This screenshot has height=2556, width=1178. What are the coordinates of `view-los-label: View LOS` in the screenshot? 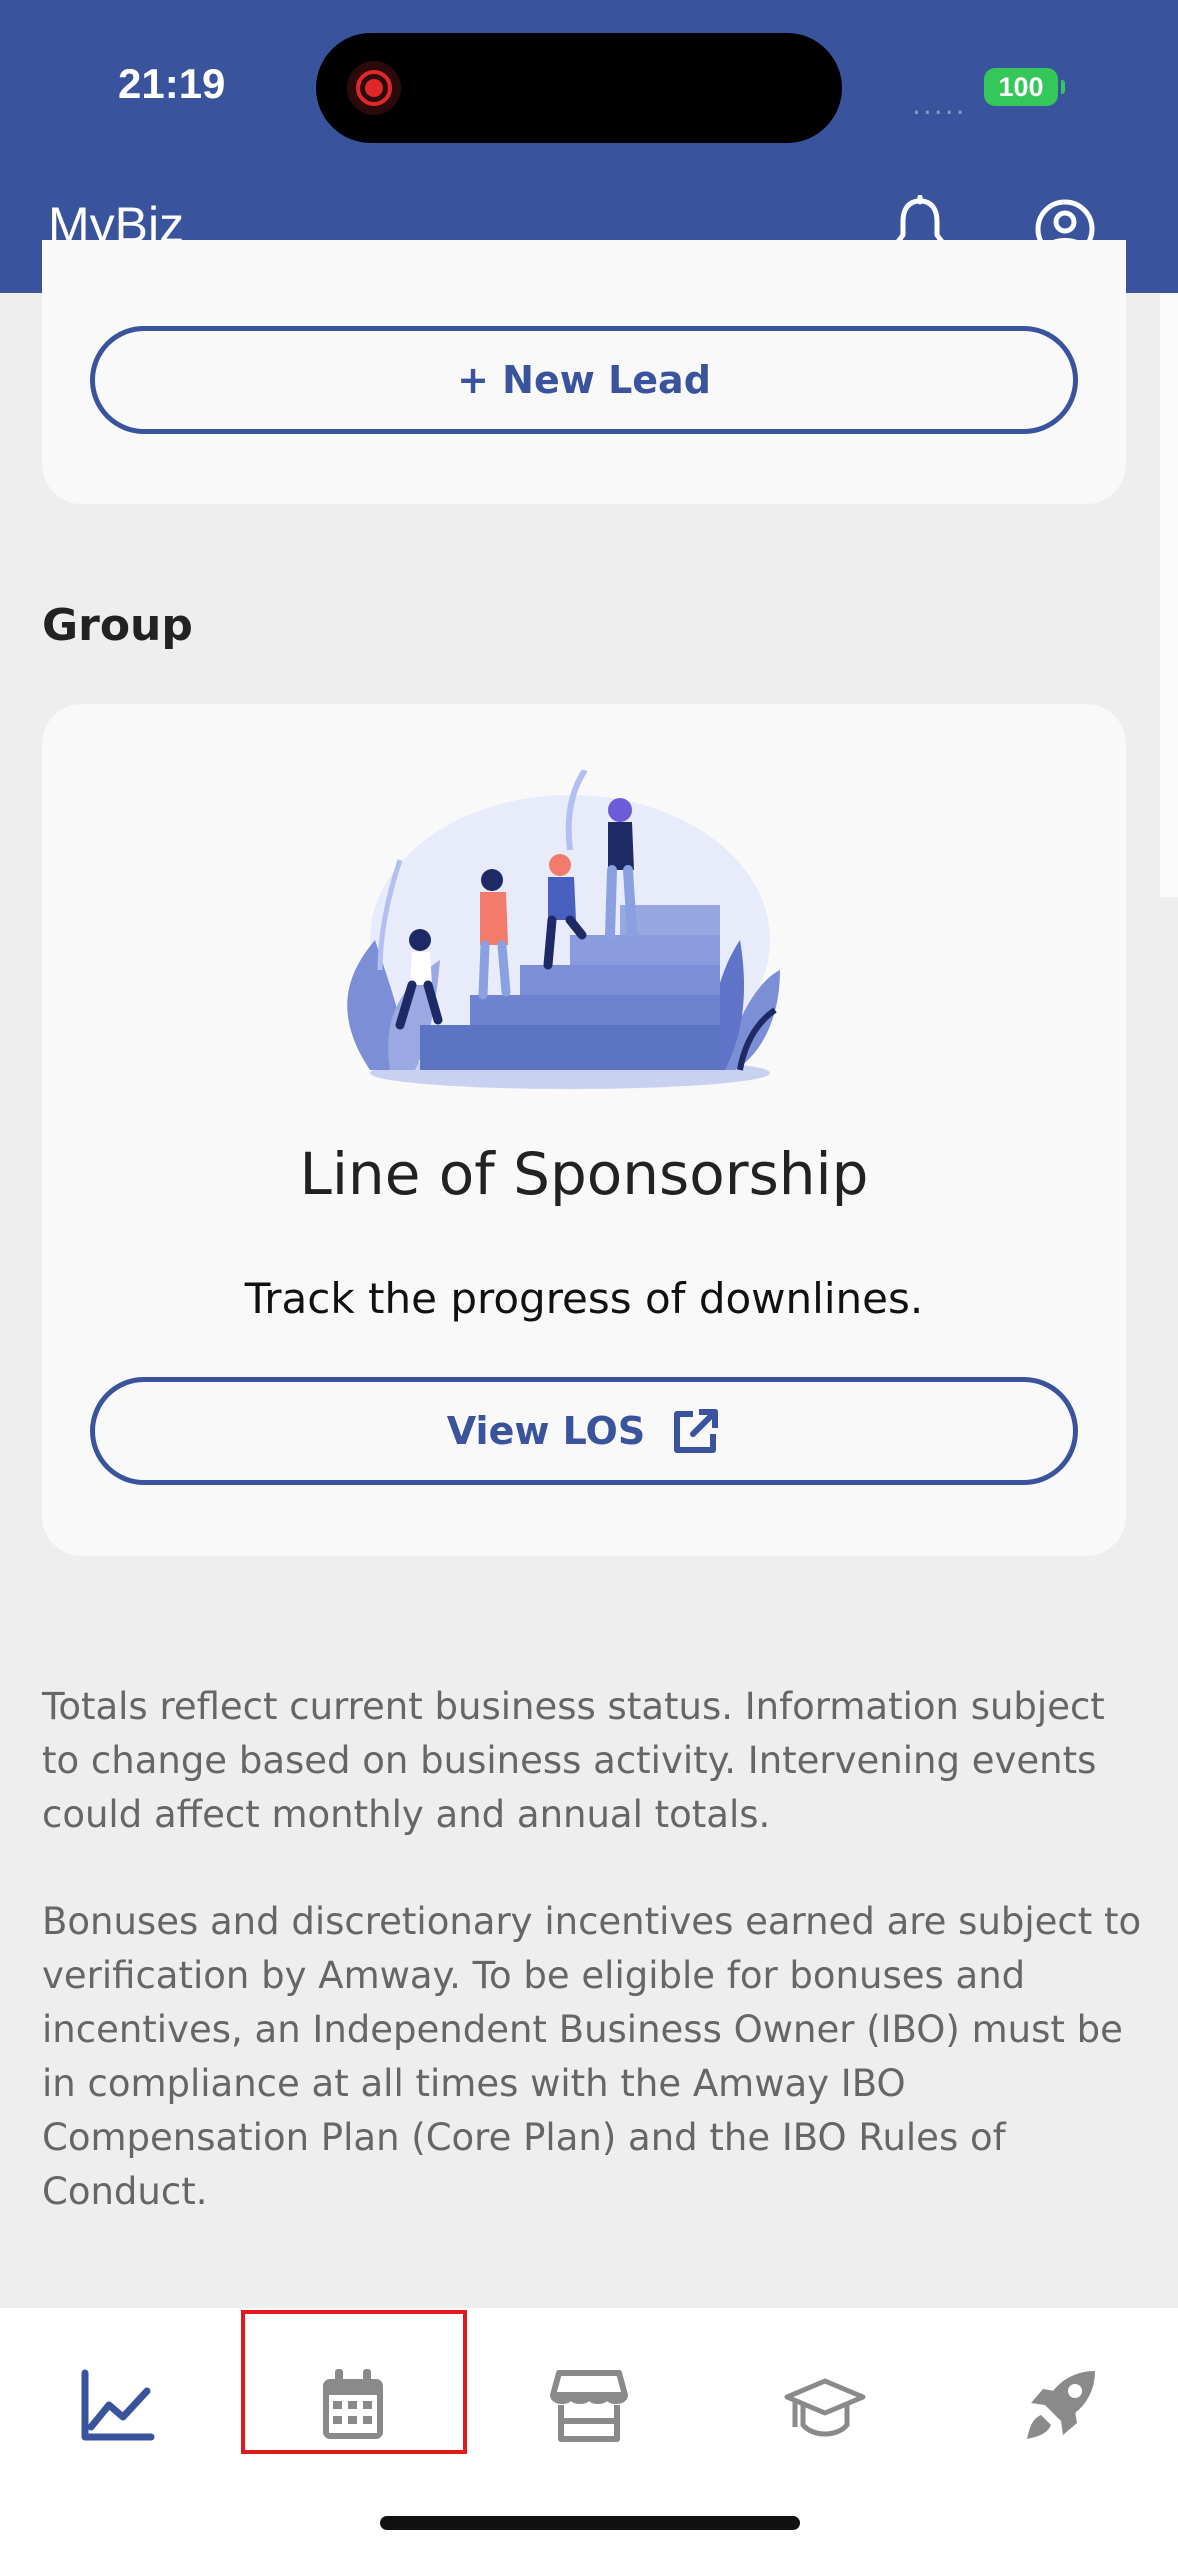 It's located at (546, 1431).